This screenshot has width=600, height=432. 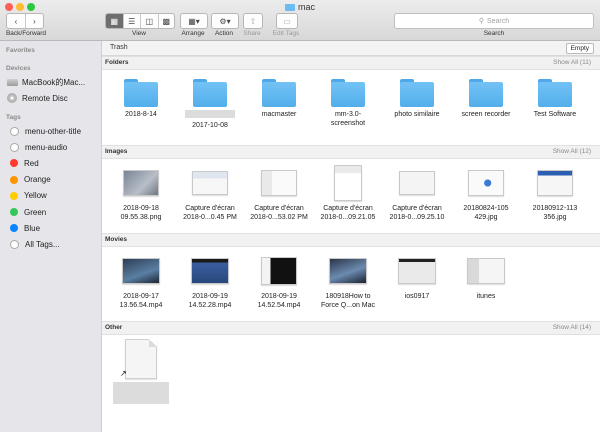 I want to click on arrange-grid-icon: ▦▾, so click(x=194, y=21).